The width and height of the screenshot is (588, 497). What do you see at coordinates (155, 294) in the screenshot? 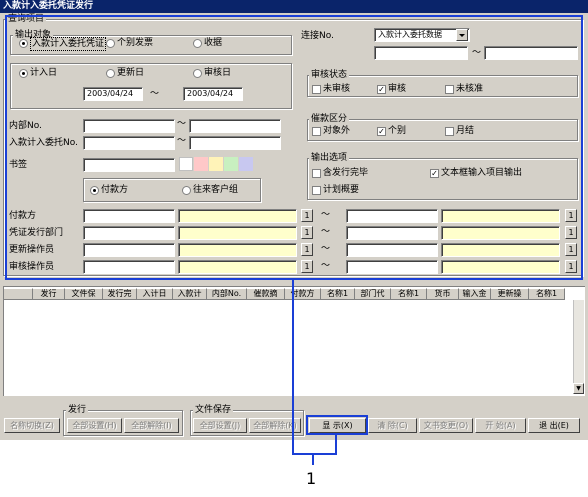
I see `grid-column-header: 入计日` at bounding box center [155, 294].